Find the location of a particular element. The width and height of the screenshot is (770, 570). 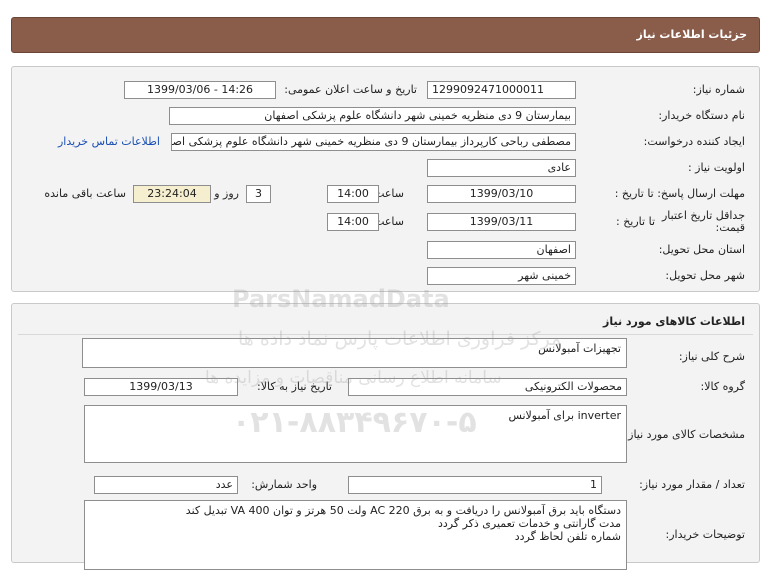

unit-label: واحد شمارش: is located at coordinates (284, 484).